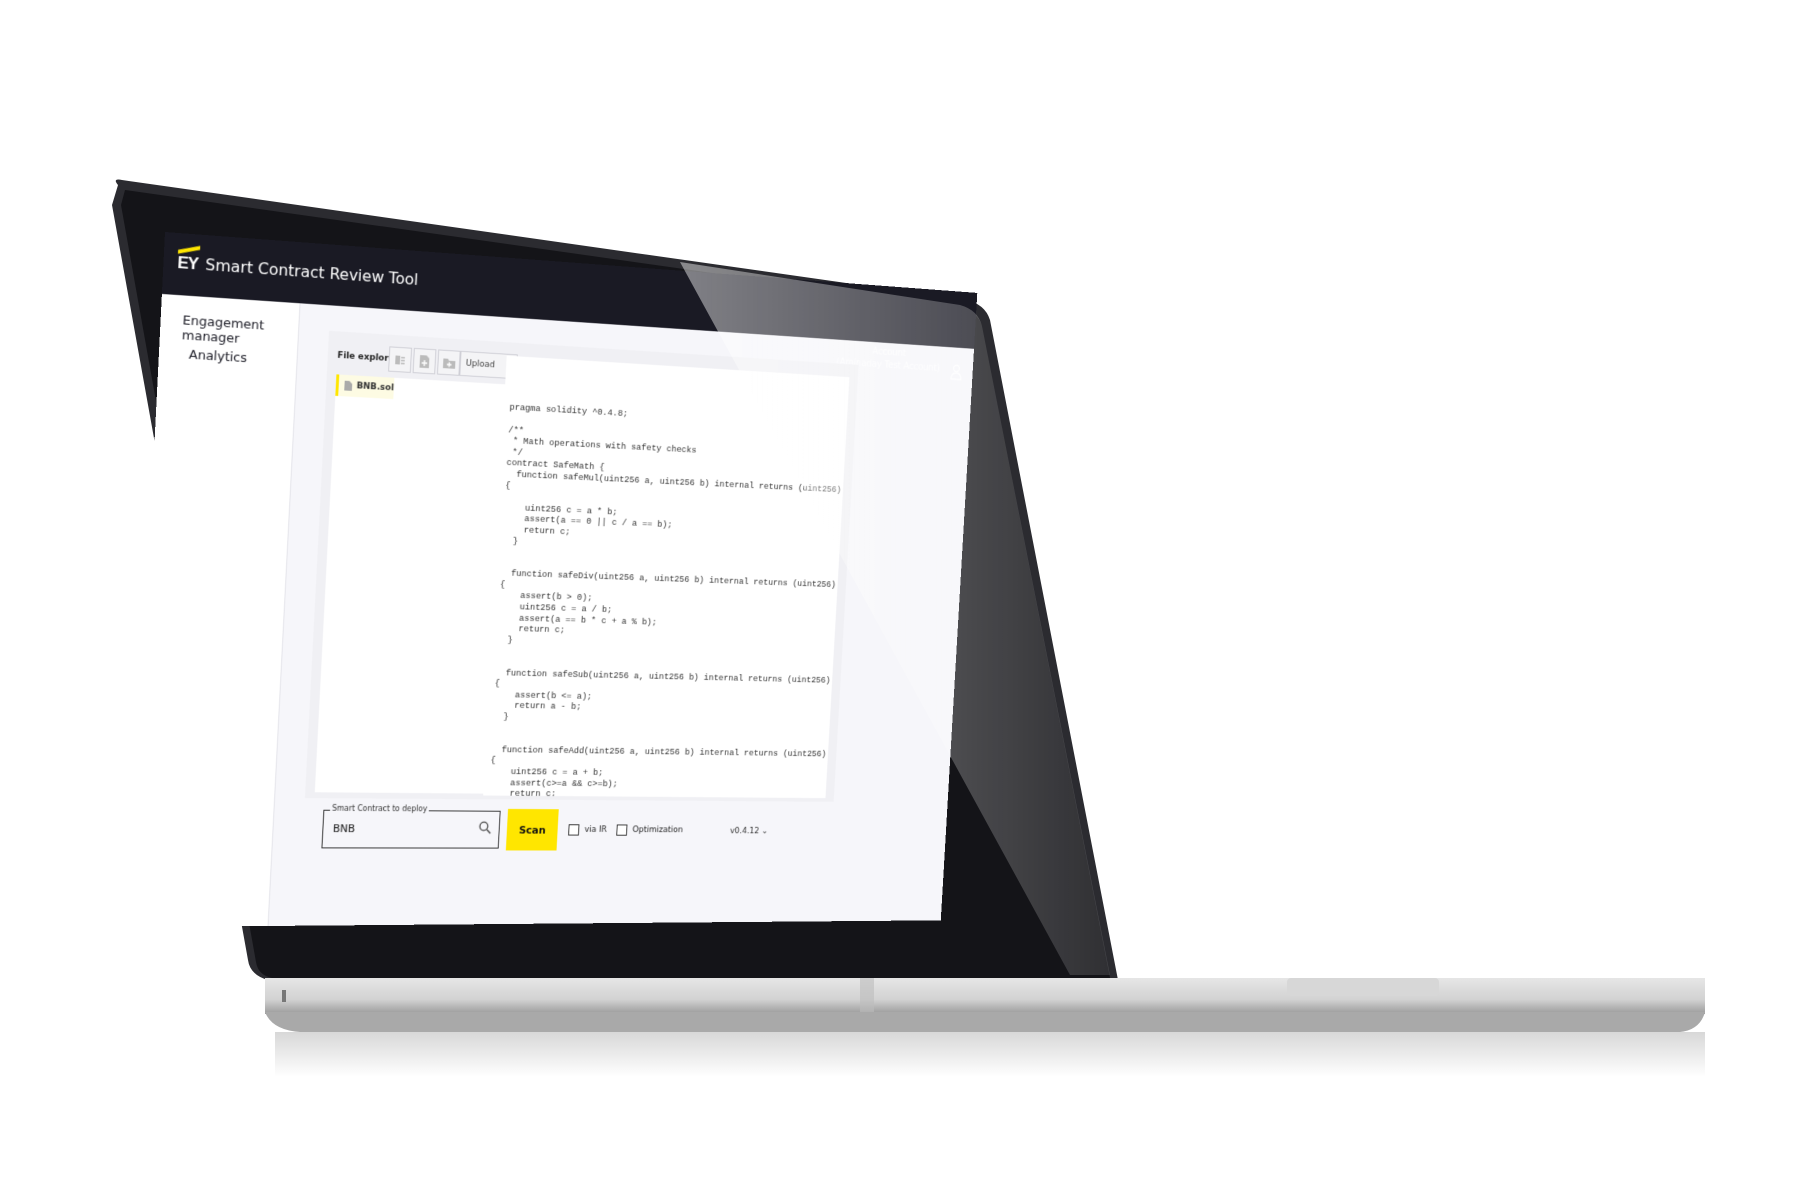 The image size is (1800, 1200). I want to click on optimization-checkbox: Optimization, so click(650, 830).